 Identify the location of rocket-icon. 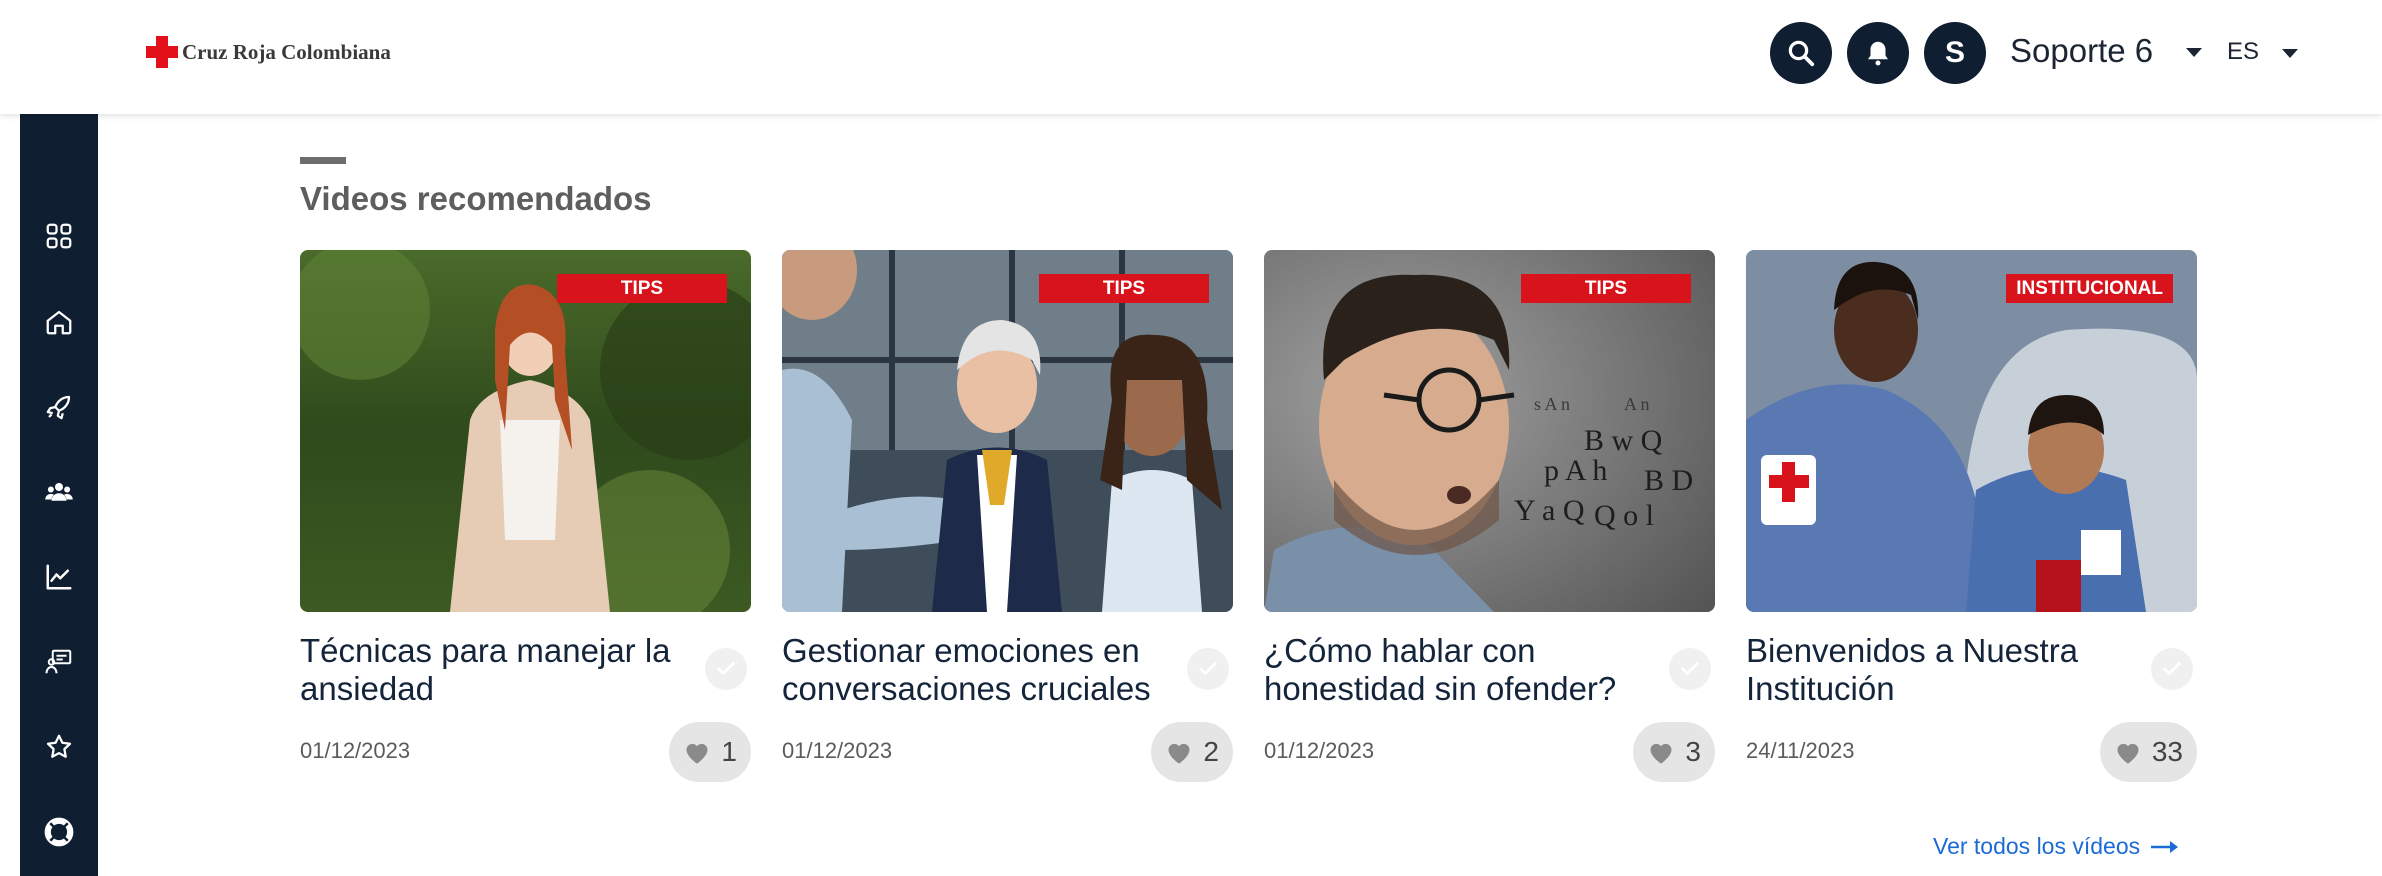
(58, 407).